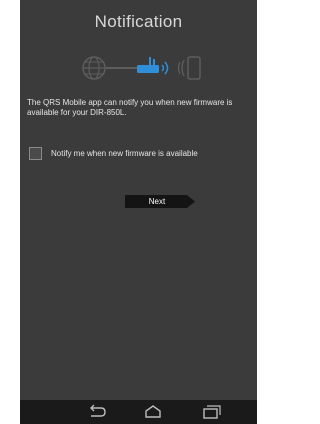 The image size is (320, 424). I want to click on router-icon, so click(148, 65).